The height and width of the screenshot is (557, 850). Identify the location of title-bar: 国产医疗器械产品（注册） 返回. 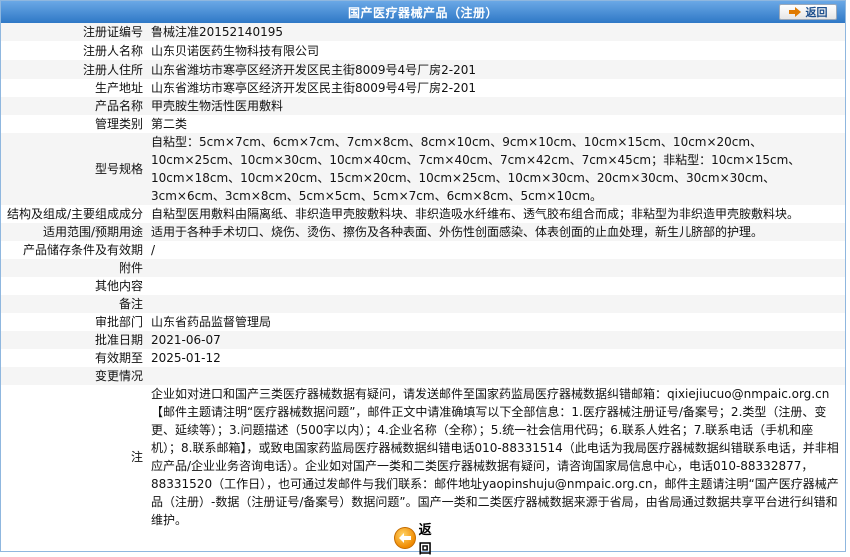
(423, 12).